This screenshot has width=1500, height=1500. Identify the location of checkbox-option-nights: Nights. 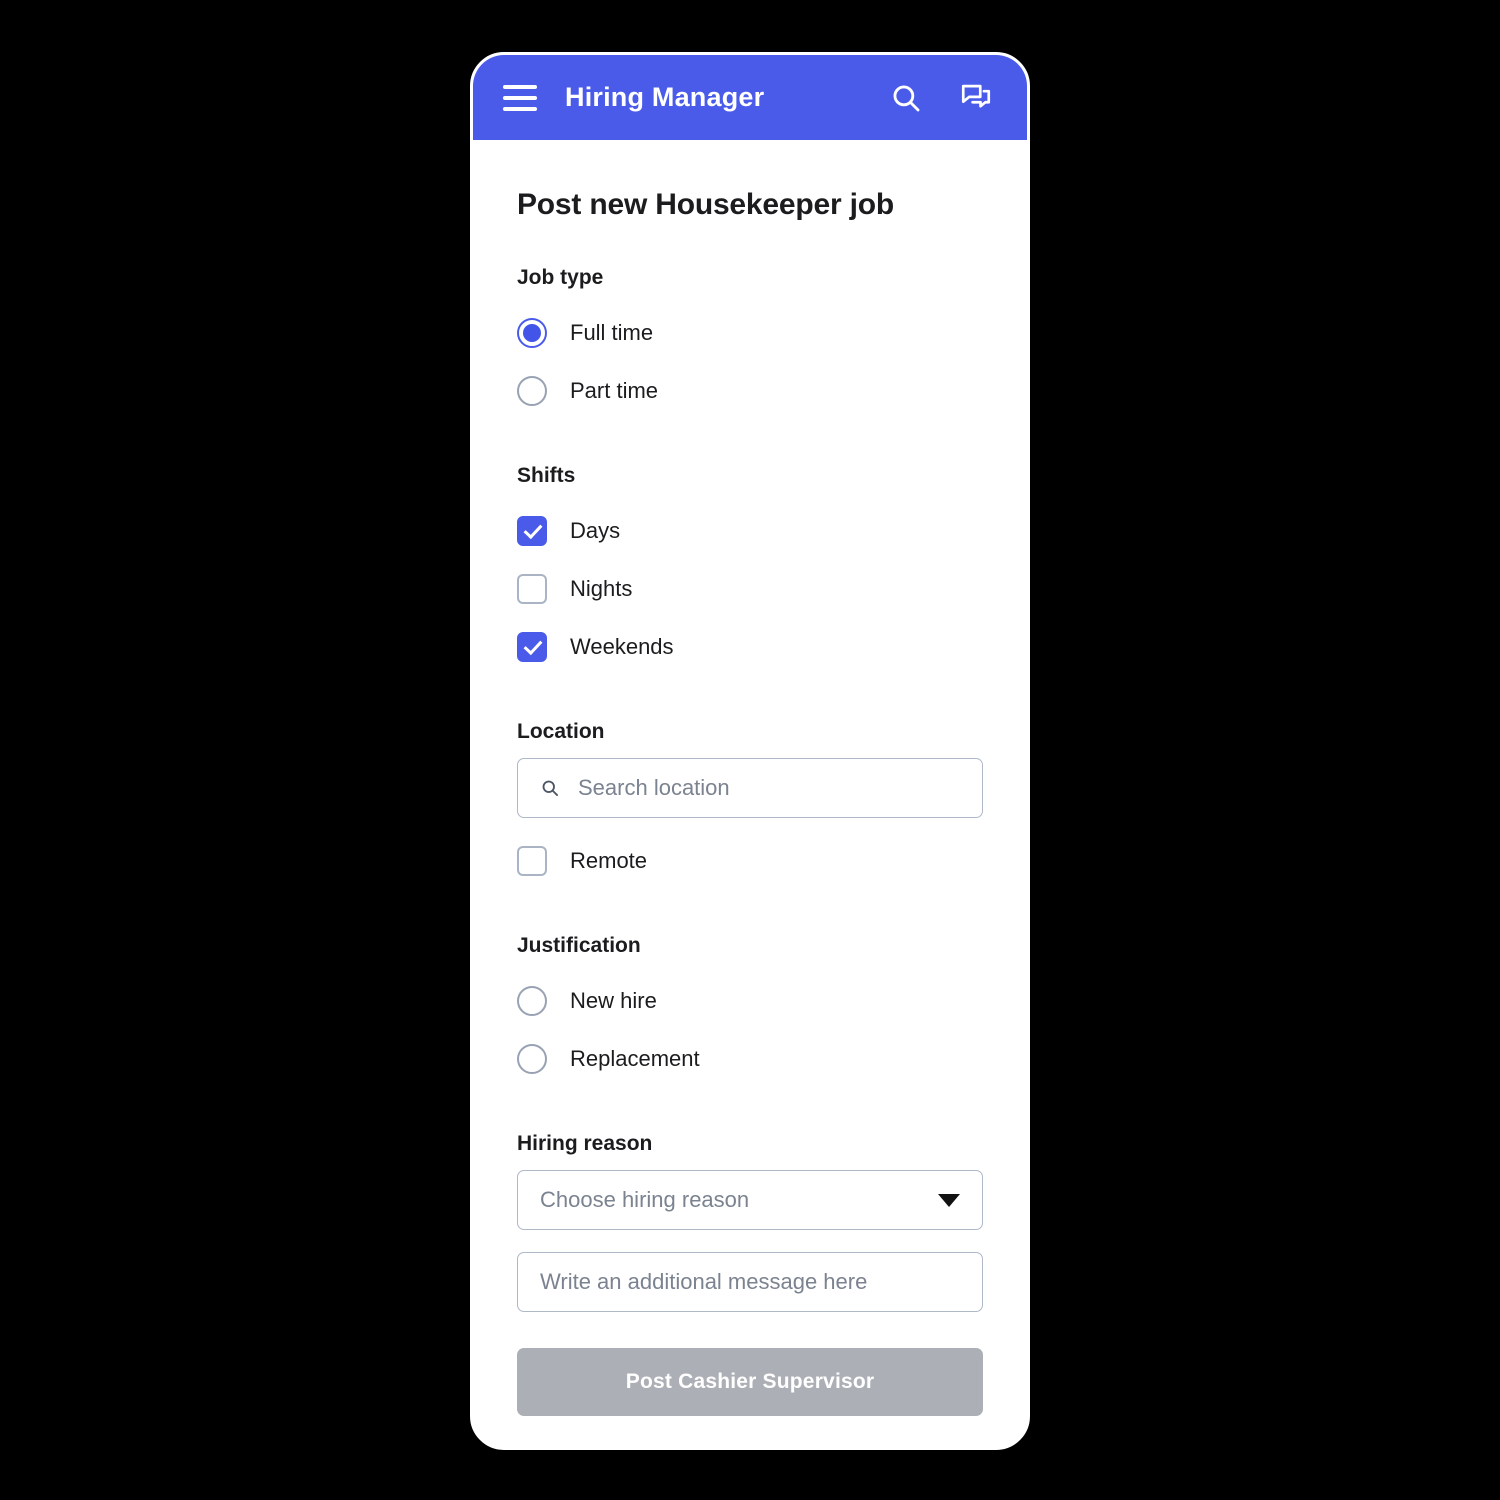
(750, 589).